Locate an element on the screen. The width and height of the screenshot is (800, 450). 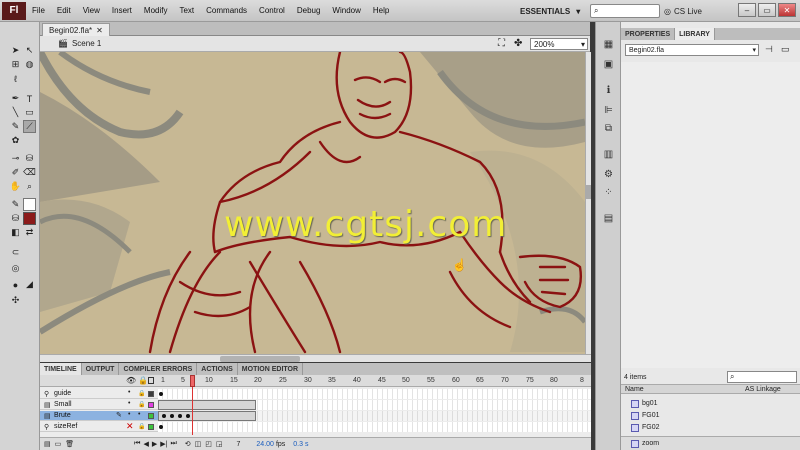
maximize-button: ▭ is located at coordinates (767, 10).